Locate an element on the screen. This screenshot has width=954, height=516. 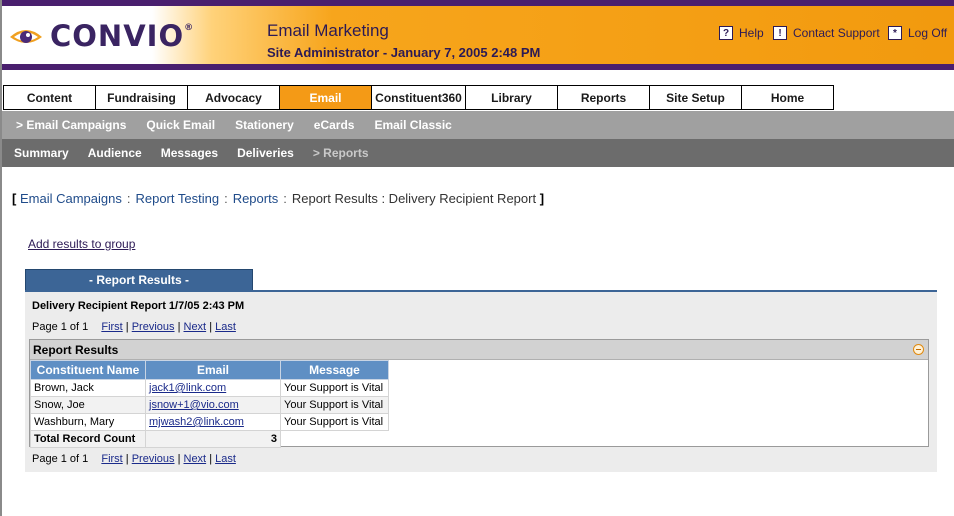
total-label: Total Record Count is located at coordinates (88, 439).